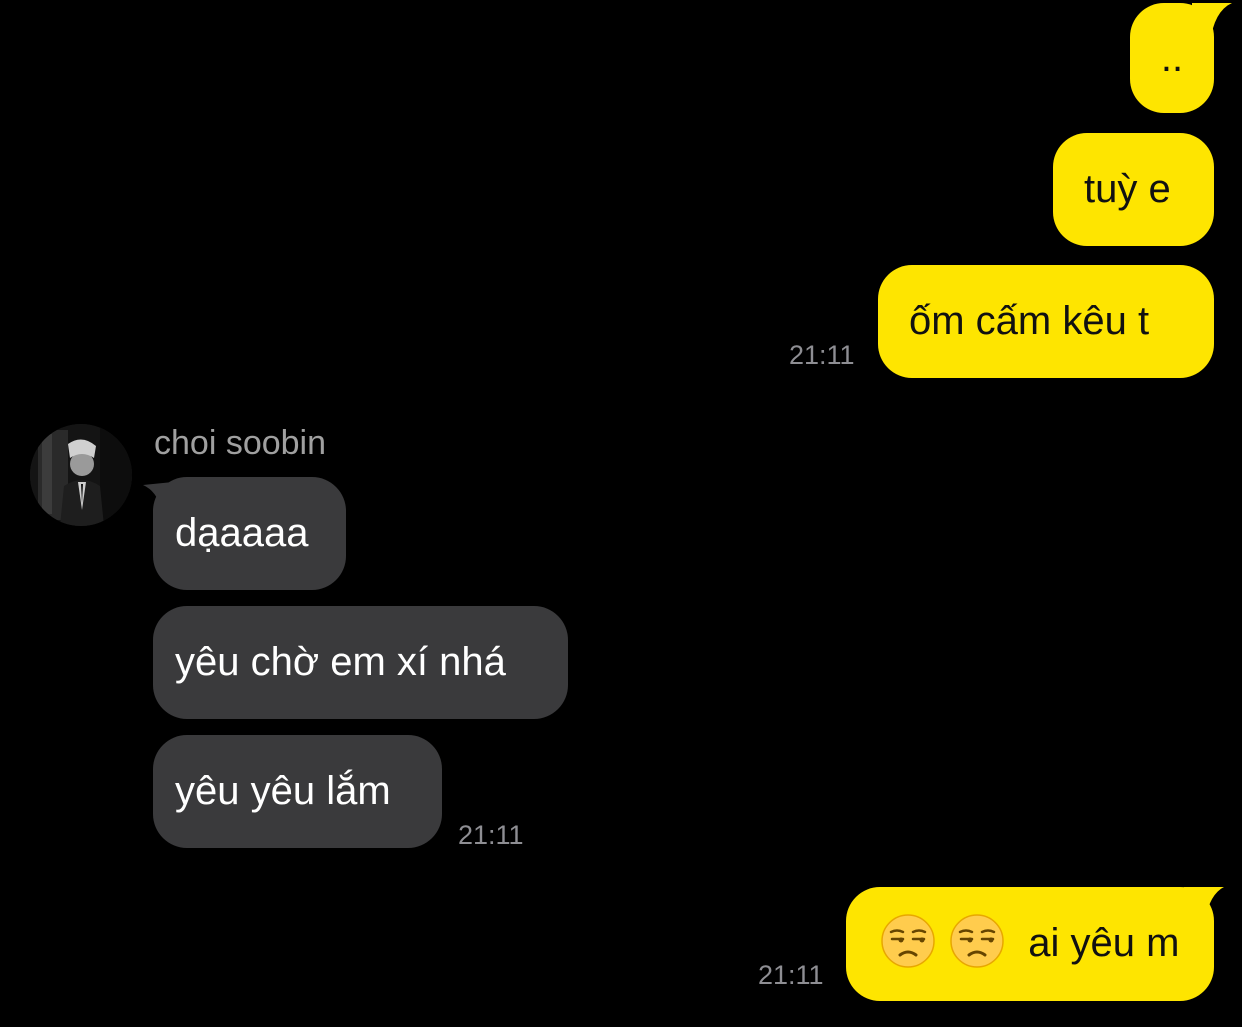  I want to click on sender-avatar, so click(81, 475).